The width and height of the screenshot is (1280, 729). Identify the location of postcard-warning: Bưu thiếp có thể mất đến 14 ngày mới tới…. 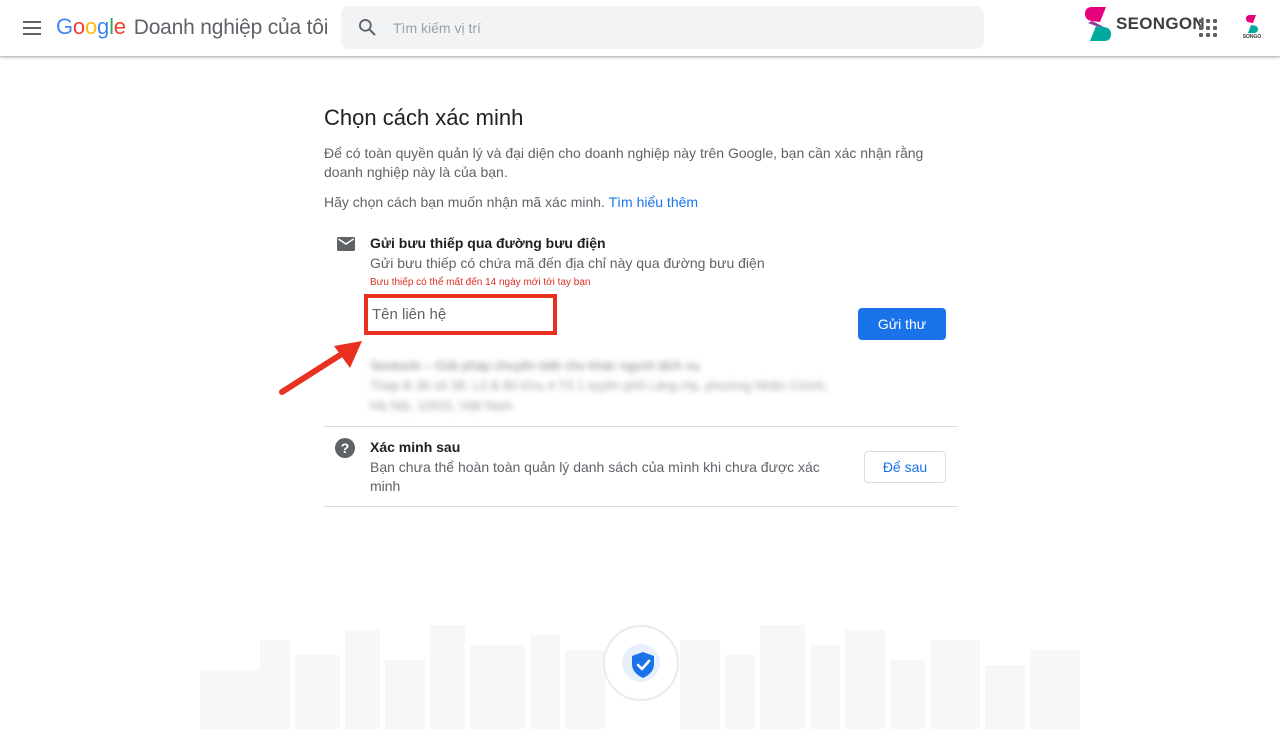
(480, 282).